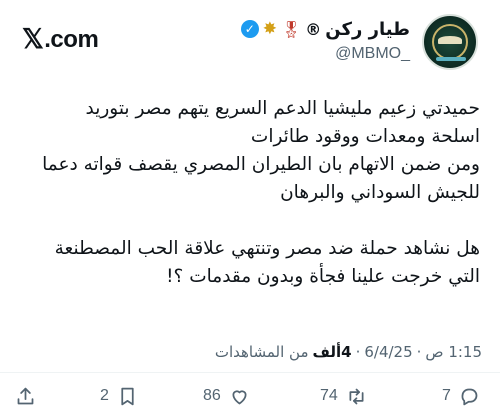 Image resolution: width=500 pixels, height=419 pixels. I want to click on divider, so click(250, 372).